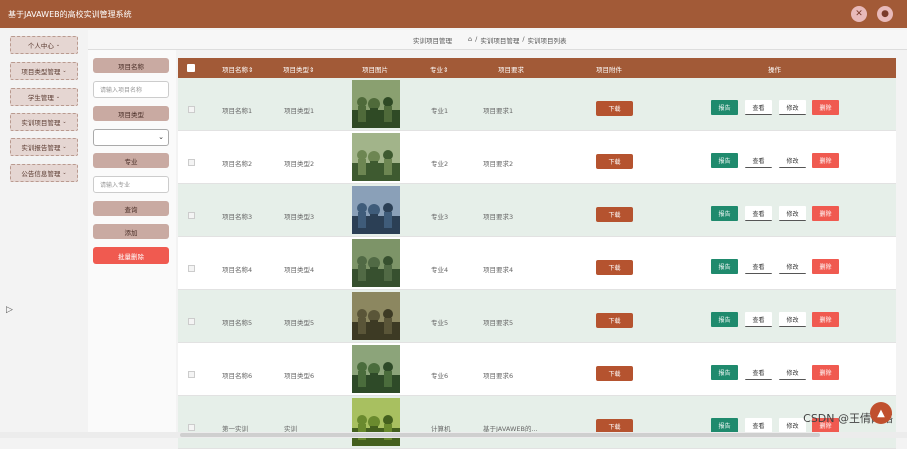  Describe the element at coordinates (881, 413) in the screenshot. I see `back-to-top-button: ▲` at that location.